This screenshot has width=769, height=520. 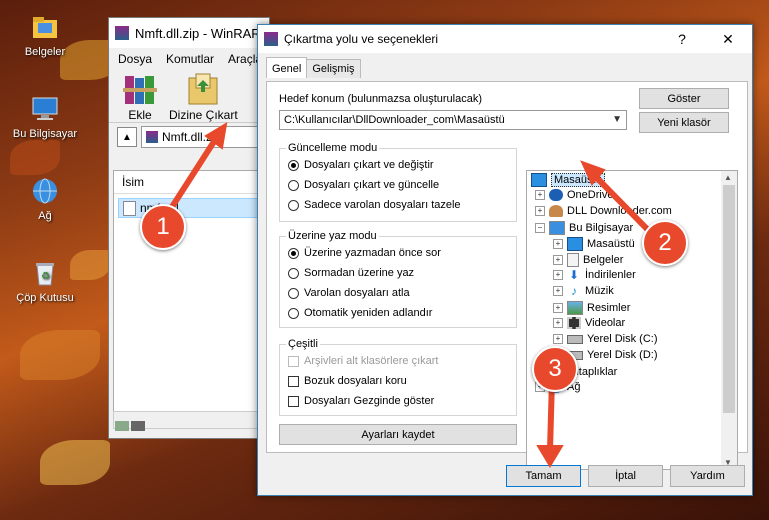 I want to click on tree-node-label: DLL Downloader.com, so click(x=619, y=211).